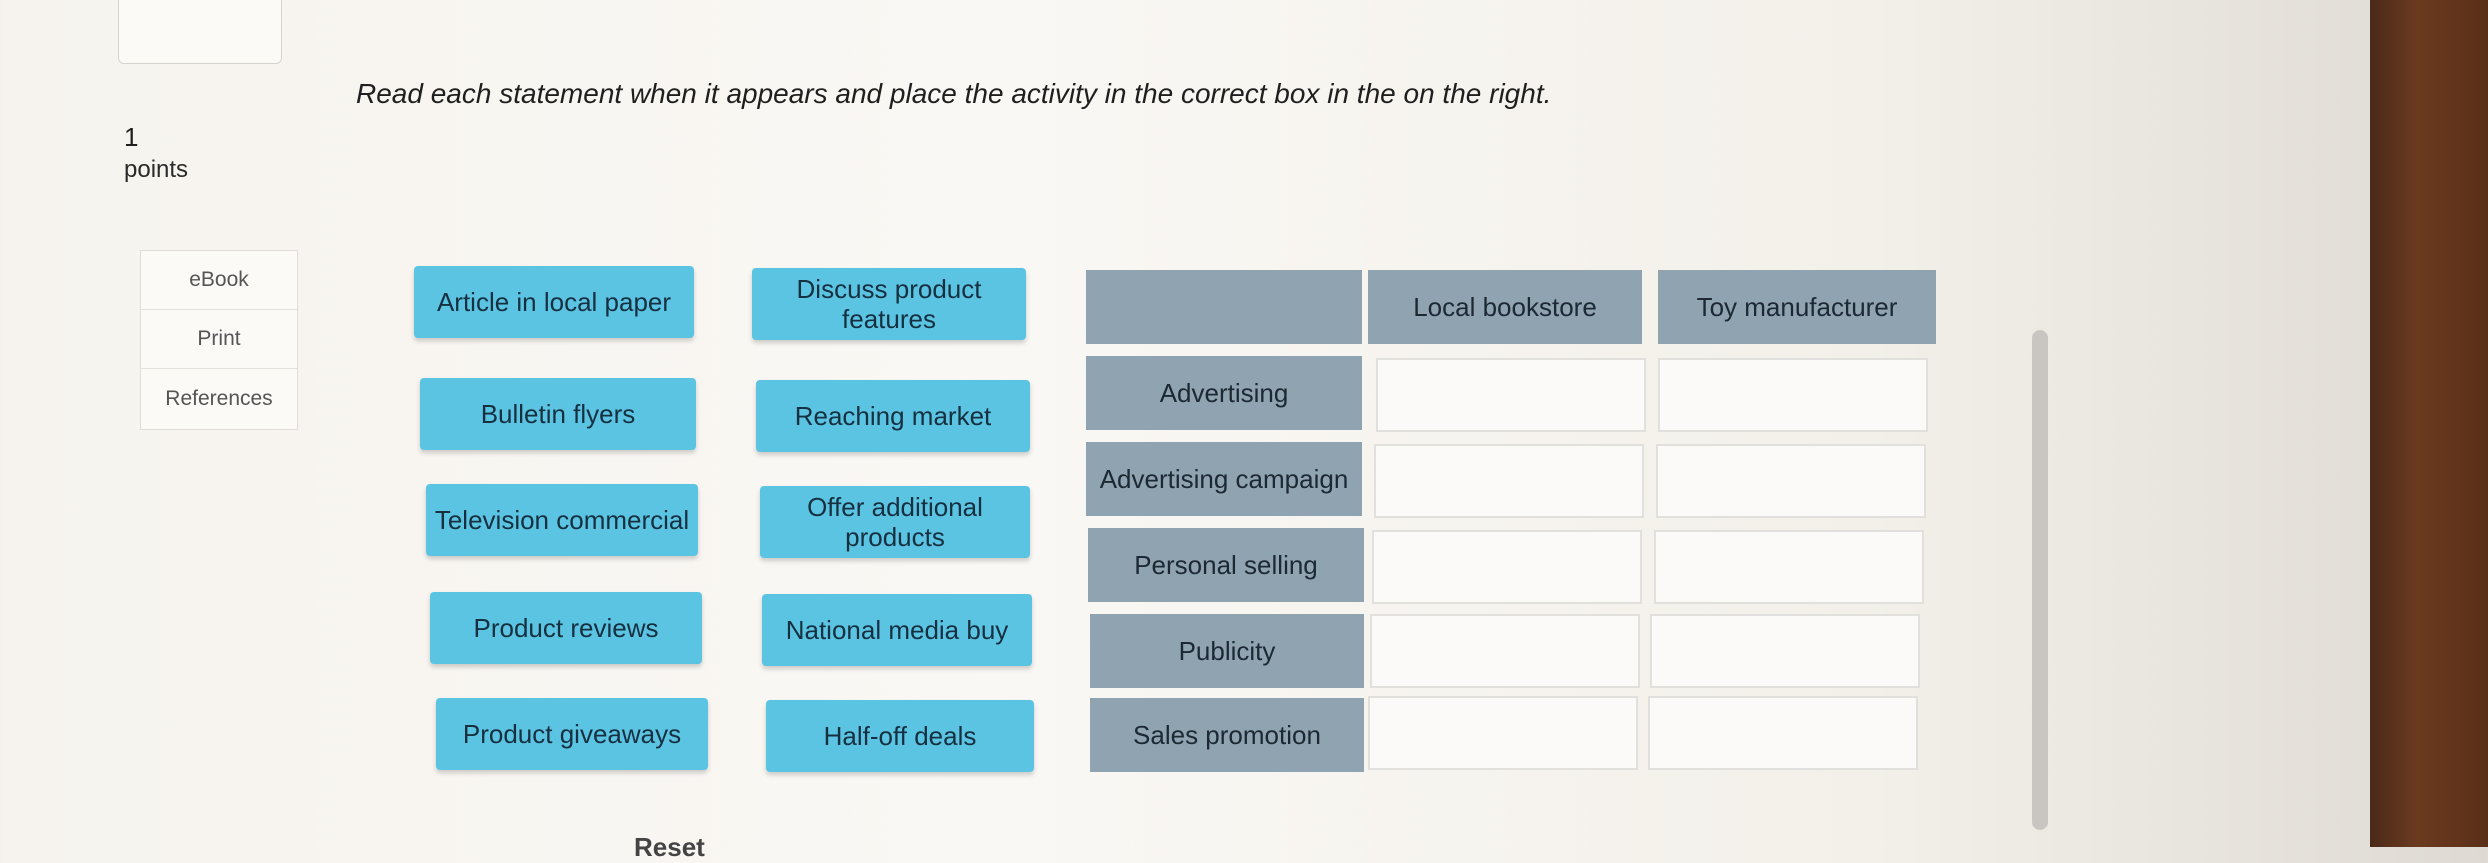  Describe the element at coordinates (219, 399) in the screenshot. I see `menu-item-references: References` at that location.